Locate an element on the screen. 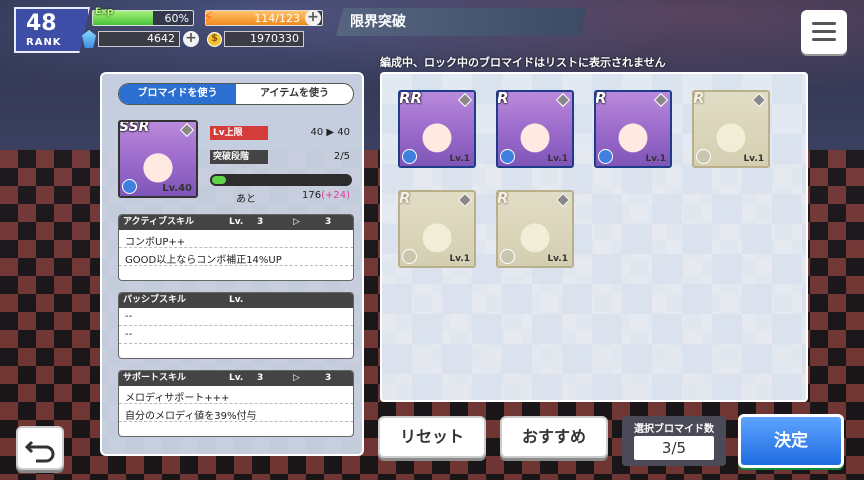 The image size is (864, 480). decide-button: 決定 is located at coordinates (791, 441).